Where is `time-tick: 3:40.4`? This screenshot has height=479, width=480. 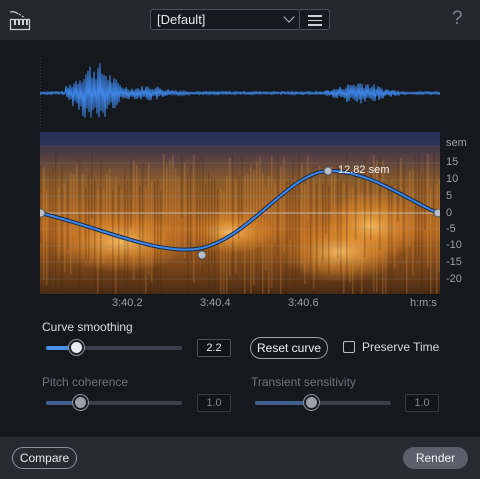
time-tick: 3:40.4 is located at coordinates (215, 303).